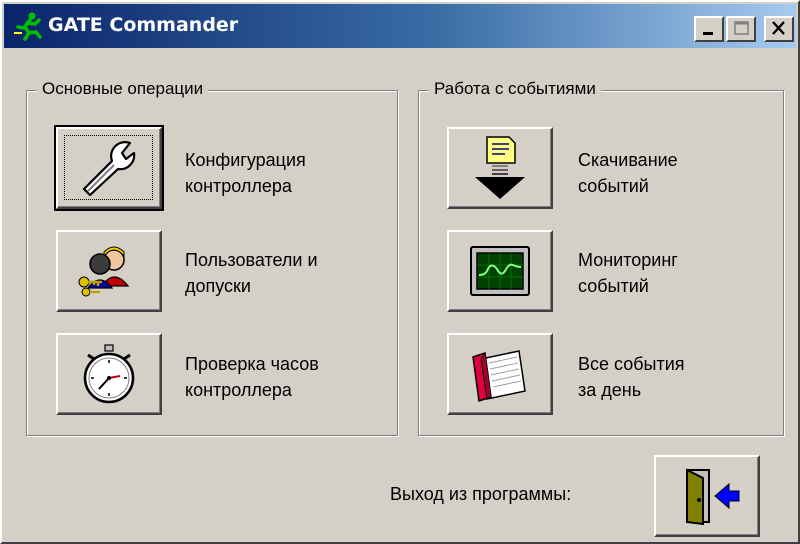 Image resolution: width=800 pixels, height=544 pixels. I want to click on minimize-button, so click(709, 29).